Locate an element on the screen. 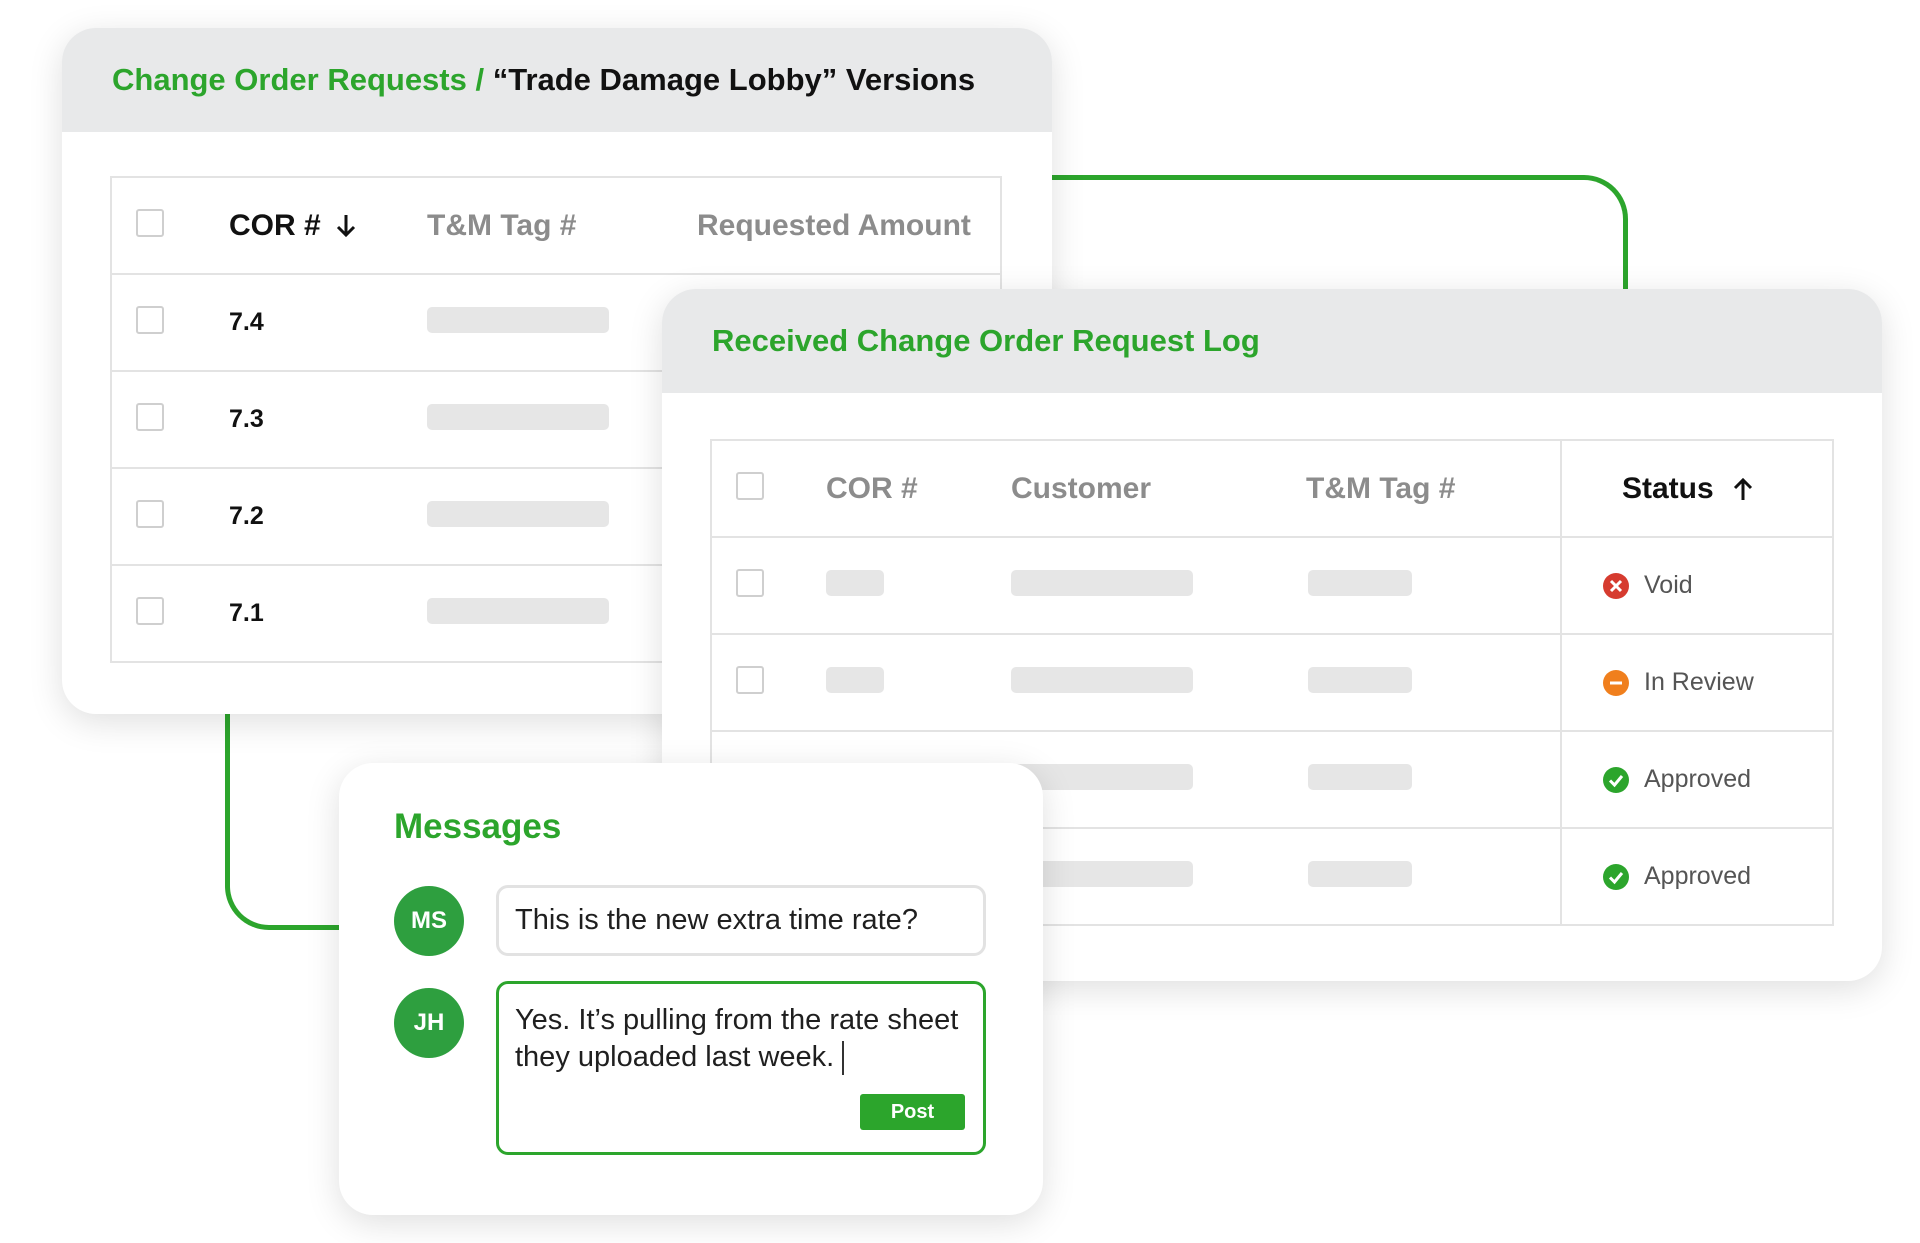 The image size is (1920, 1243). cor-number: 7.1 is located at coordinates (246, 613).